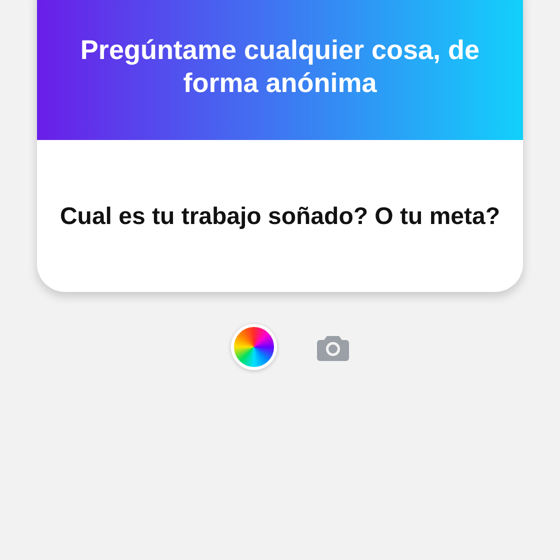 Image resolution: width=560 pixels, height=560 pixels. Describe the element at coordinates (254, 347) in the screenshot. I see `color-wheel-button` at that location.